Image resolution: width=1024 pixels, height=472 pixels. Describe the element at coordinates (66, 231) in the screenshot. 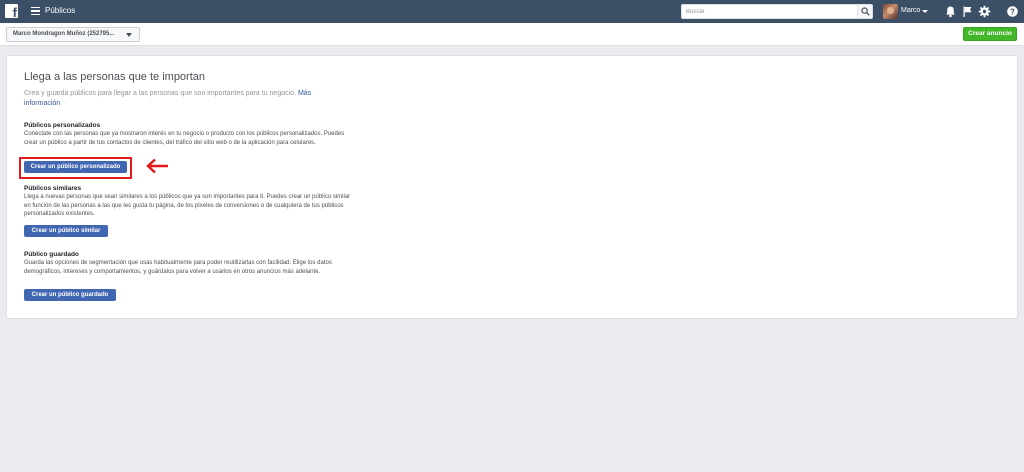

I see `create-lookalike-audience-button: Crear un público similar` at that location.